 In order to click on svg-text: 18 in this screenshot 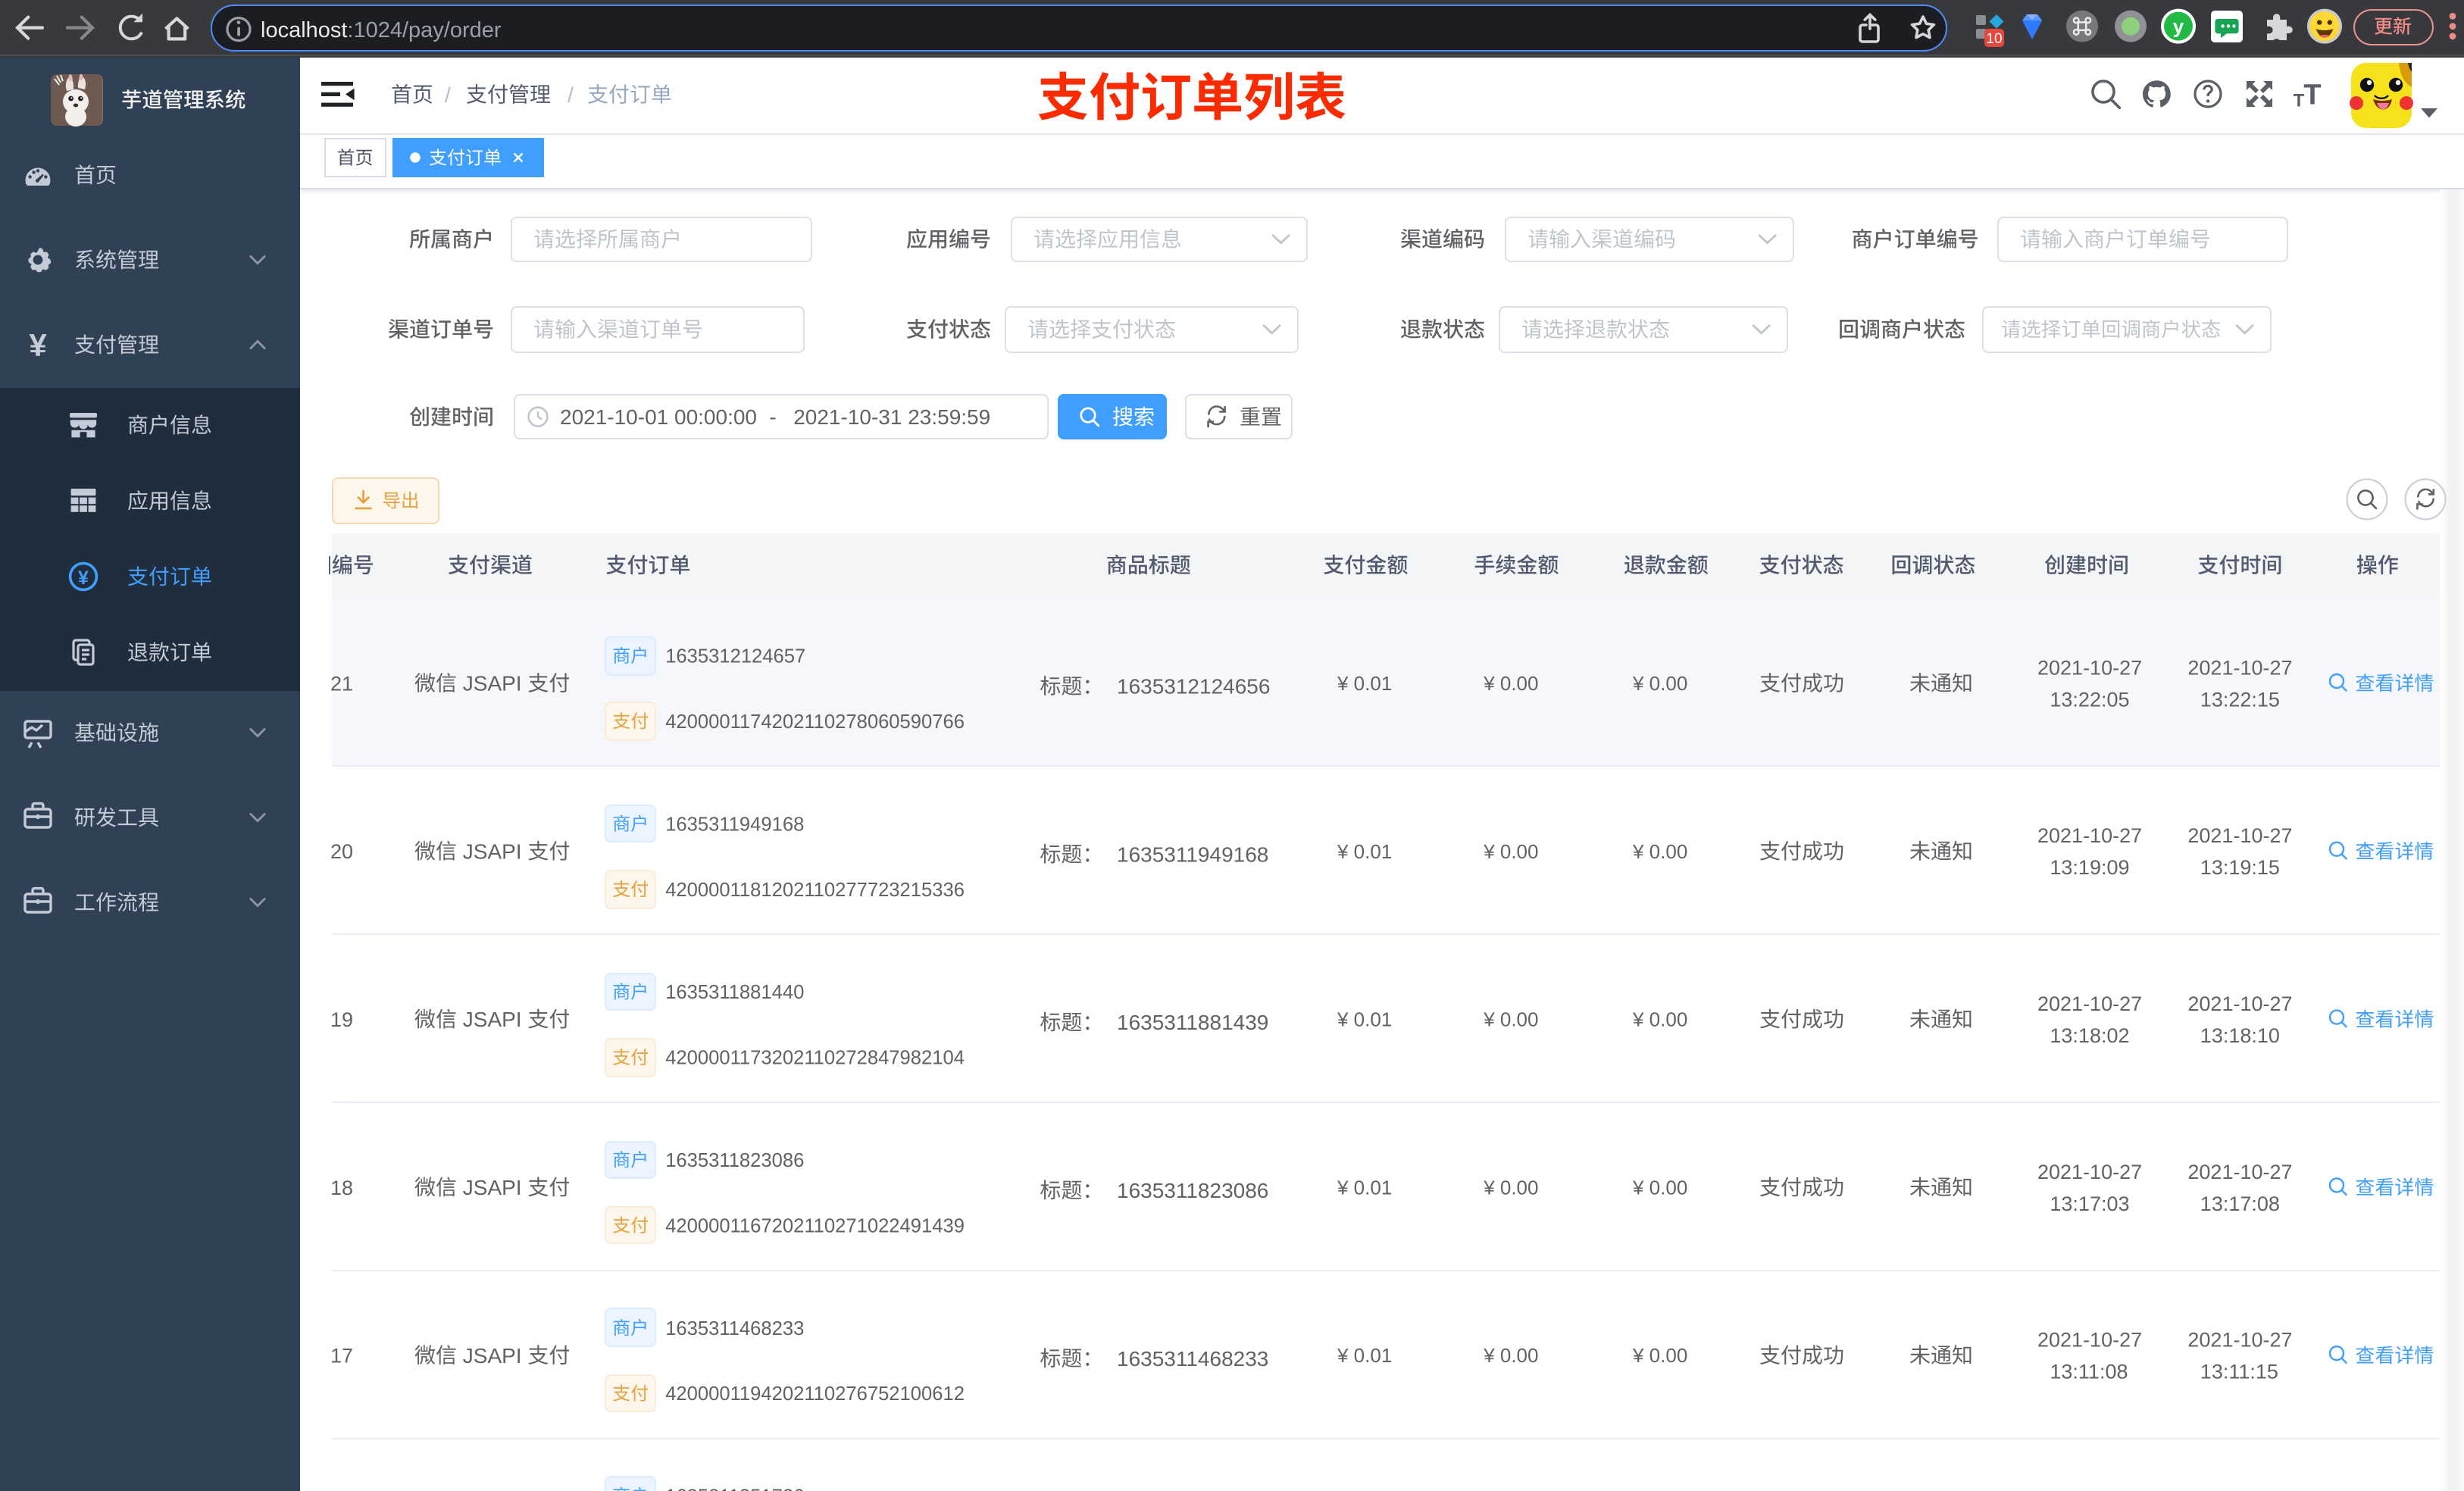, I will do `click(341, 1188)`.